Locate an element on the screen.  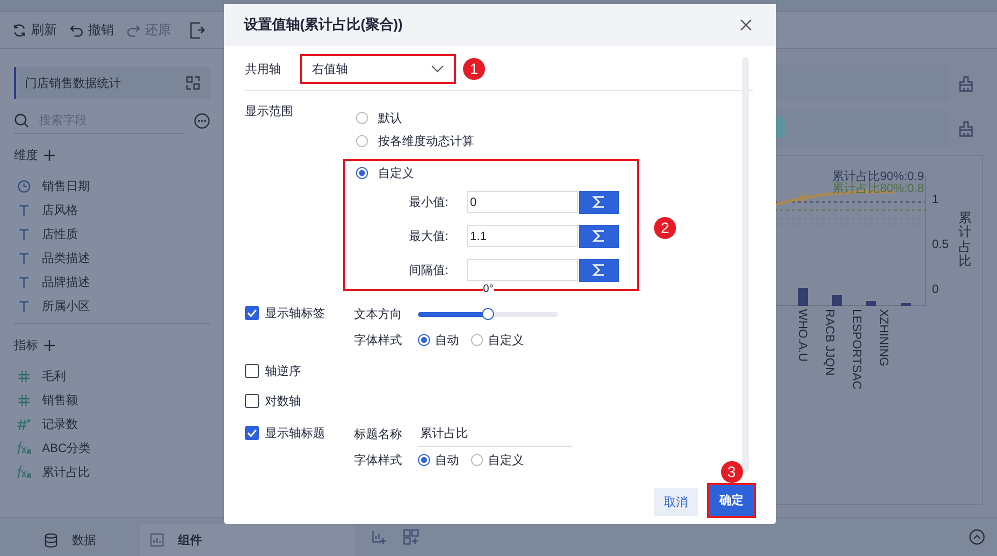
number-input is located at coordinates (522, 270).